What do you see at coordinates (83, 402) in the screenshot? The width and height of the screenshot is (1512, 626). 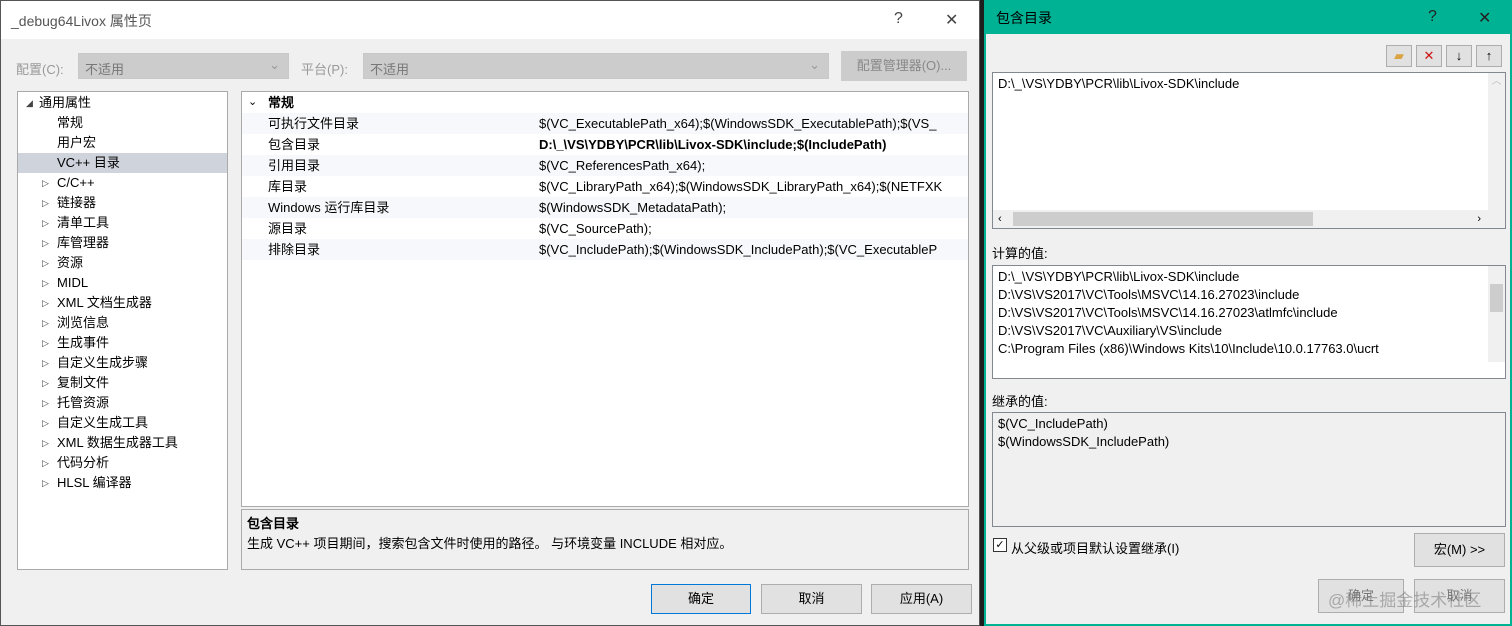 I see `tree-item-label: 托管资源` at bounding box center [83, 402].